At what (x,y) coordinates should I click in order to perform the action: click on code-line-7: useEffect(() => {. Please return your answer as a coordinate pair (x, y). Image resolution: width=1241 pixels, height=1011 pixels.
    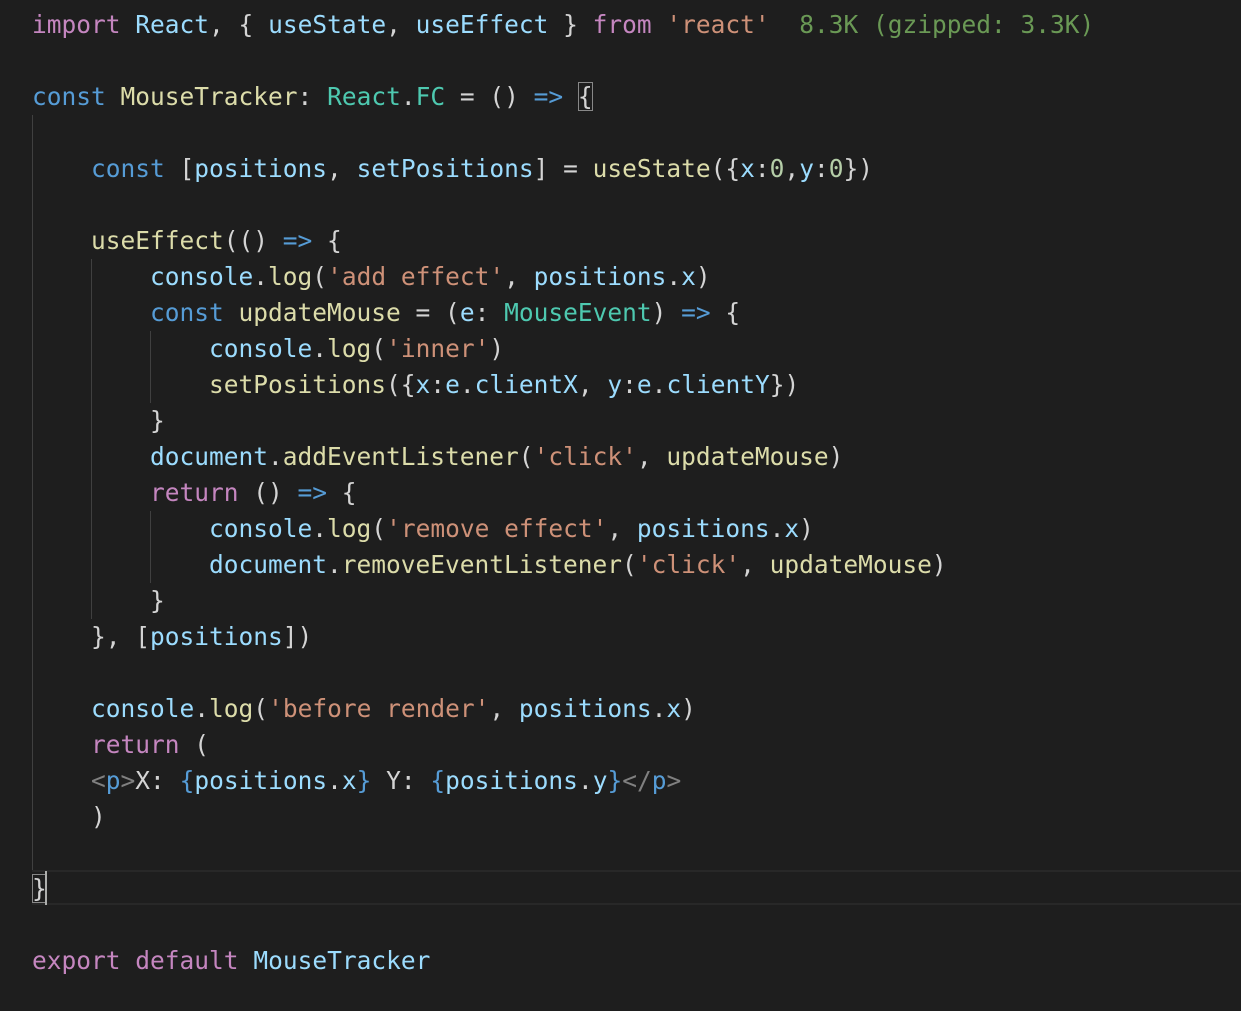
    Looking at the image, I should click on (216, 241).